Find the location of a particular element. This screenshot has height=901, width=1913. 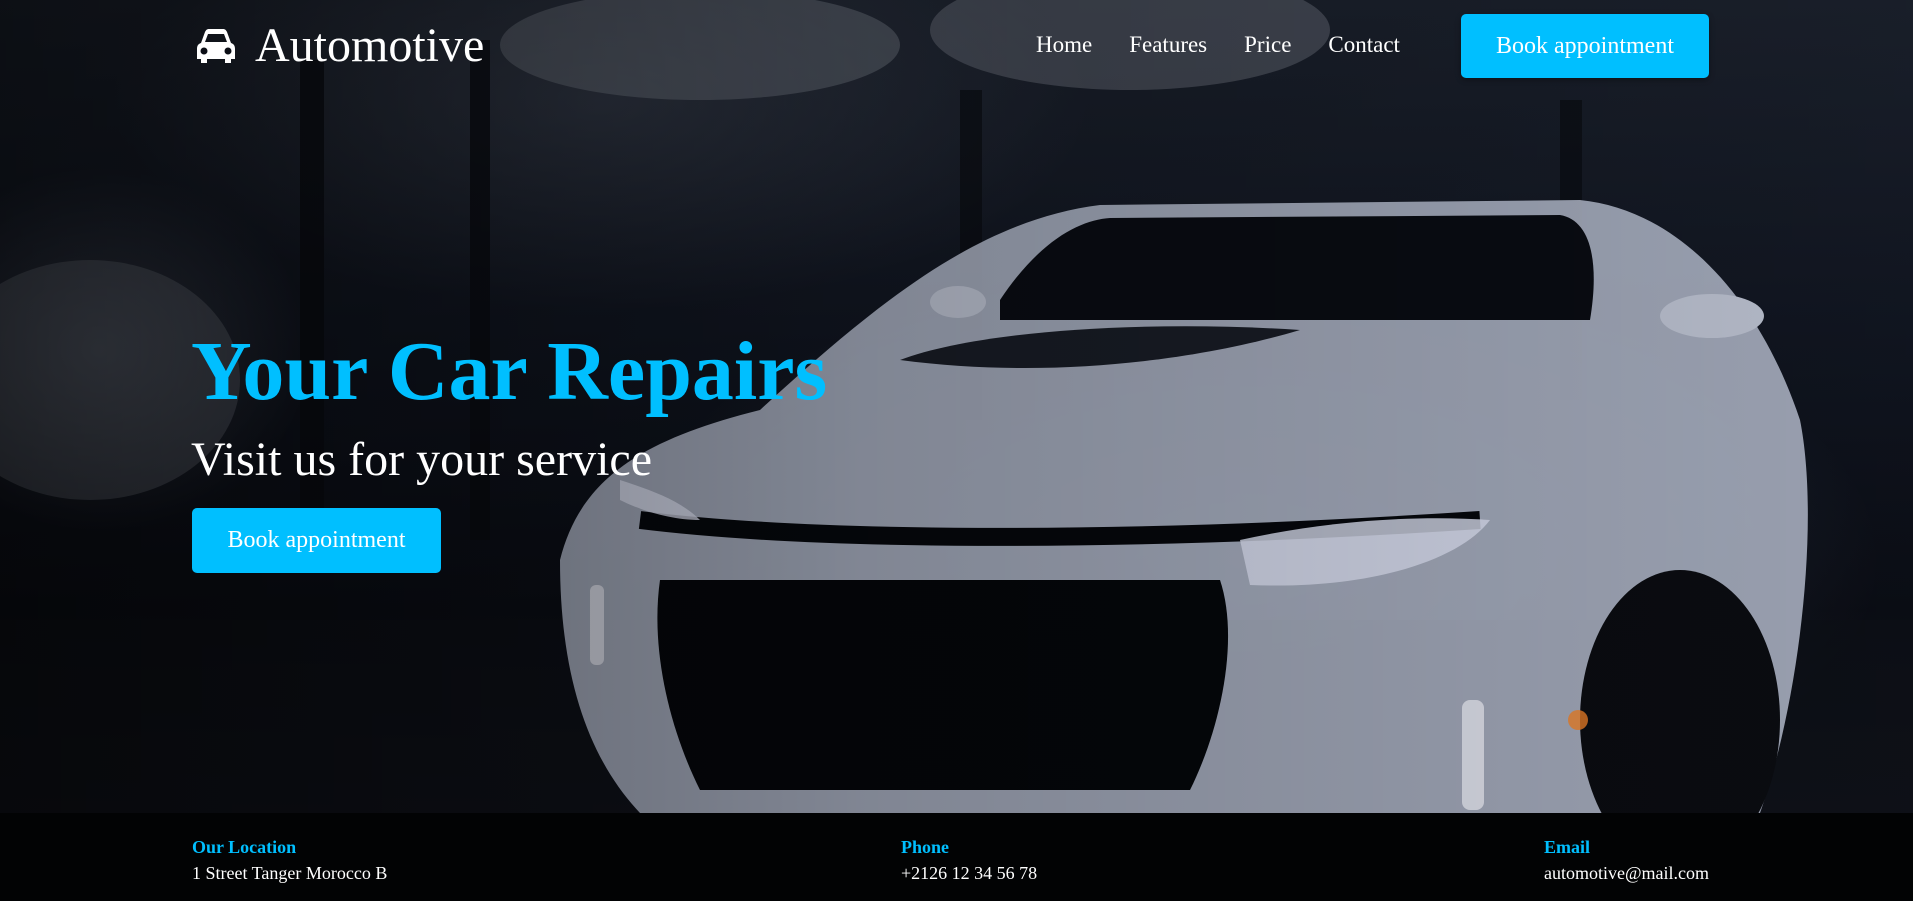

email-value: automotive@mail.com is located at coordinates (1626, 873).